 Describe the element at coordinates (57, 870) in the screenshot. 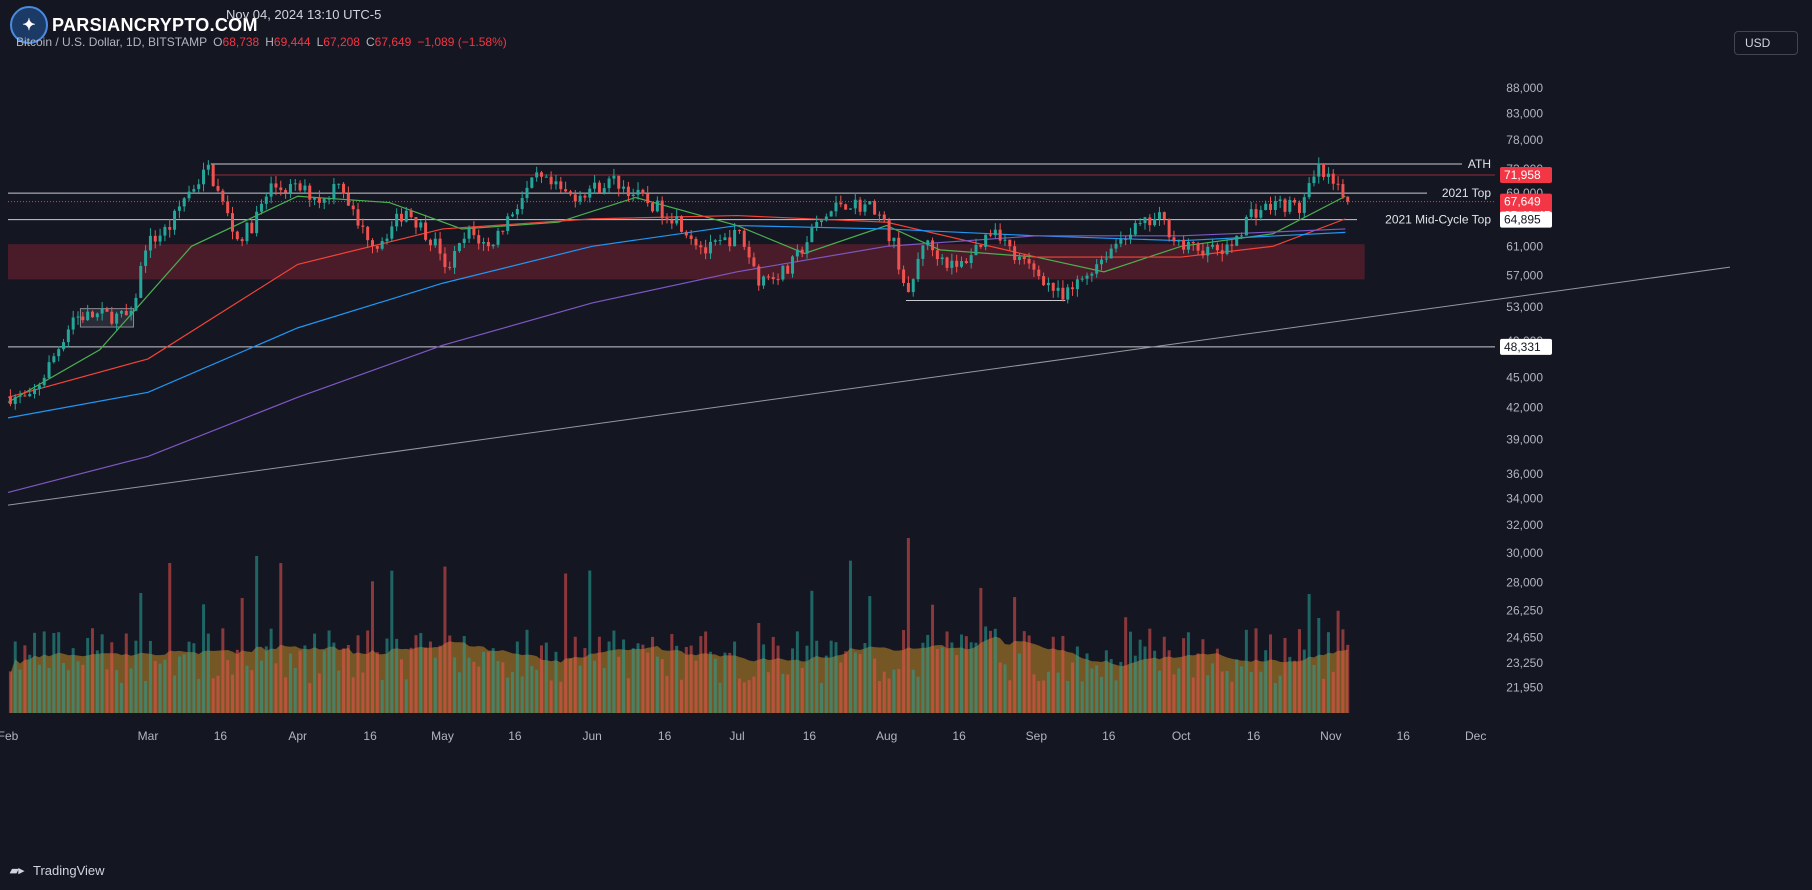

I see `tradingview-brand: ▰▸ TradingView` at that location.